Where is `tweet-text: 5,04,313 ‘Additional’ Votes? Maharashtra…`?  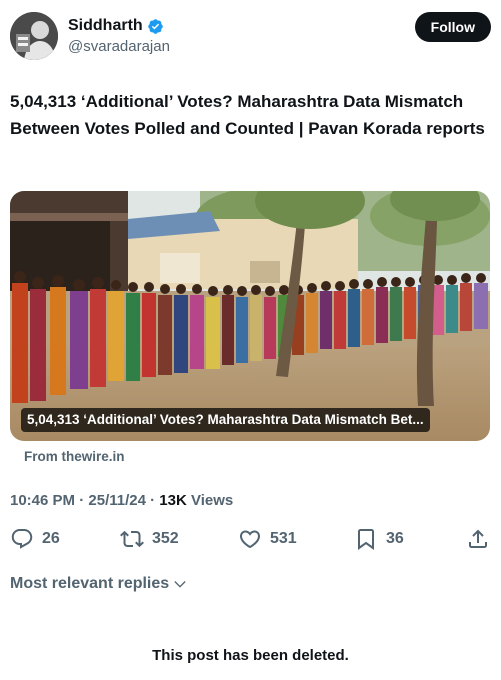 tweet-text: 5,04,313 ‘Additional’ Votes? Maharashtra… is located at coordinates (247, 115).